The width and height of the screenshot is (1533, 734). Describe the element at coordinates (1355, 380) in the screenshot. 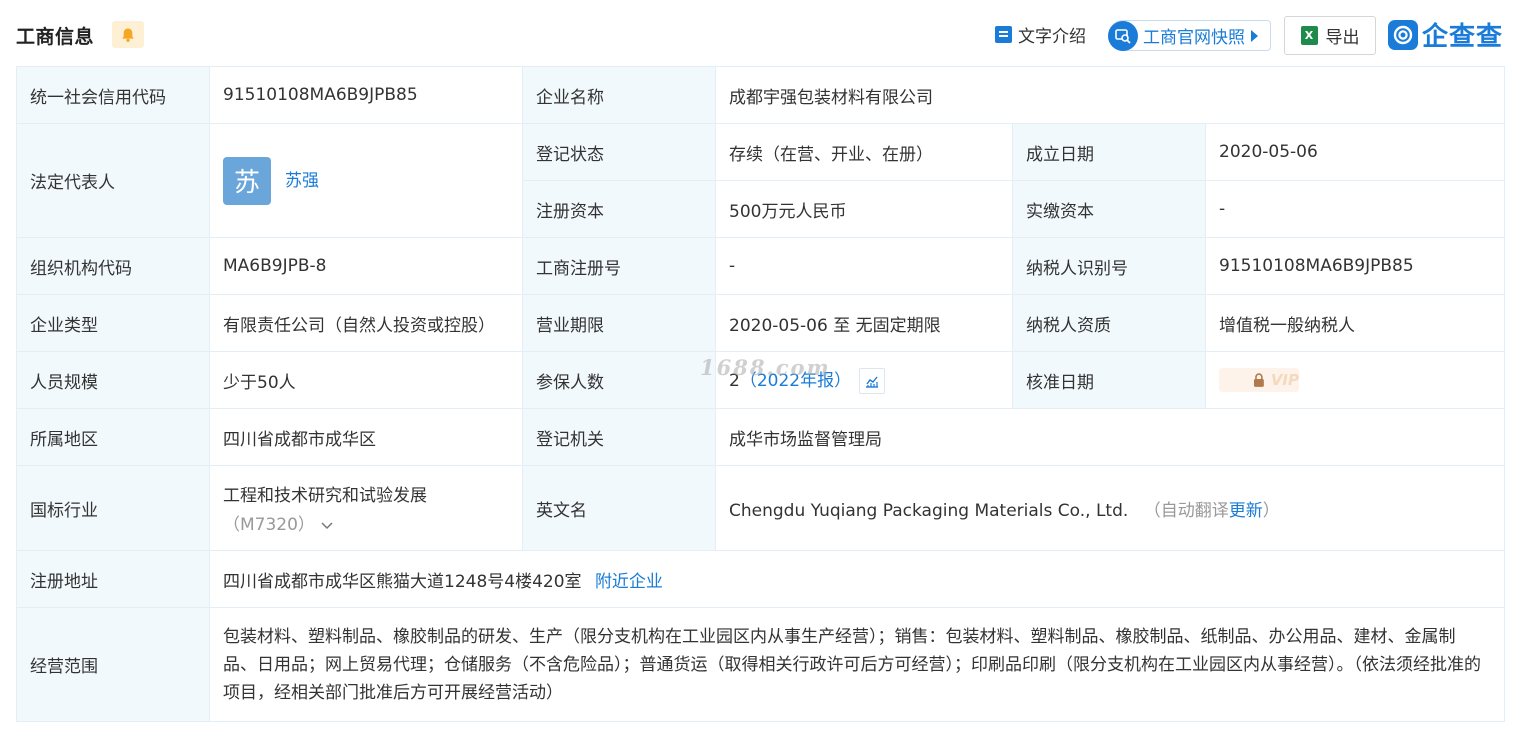

I see `approval-date-cell: VIP` at that location.